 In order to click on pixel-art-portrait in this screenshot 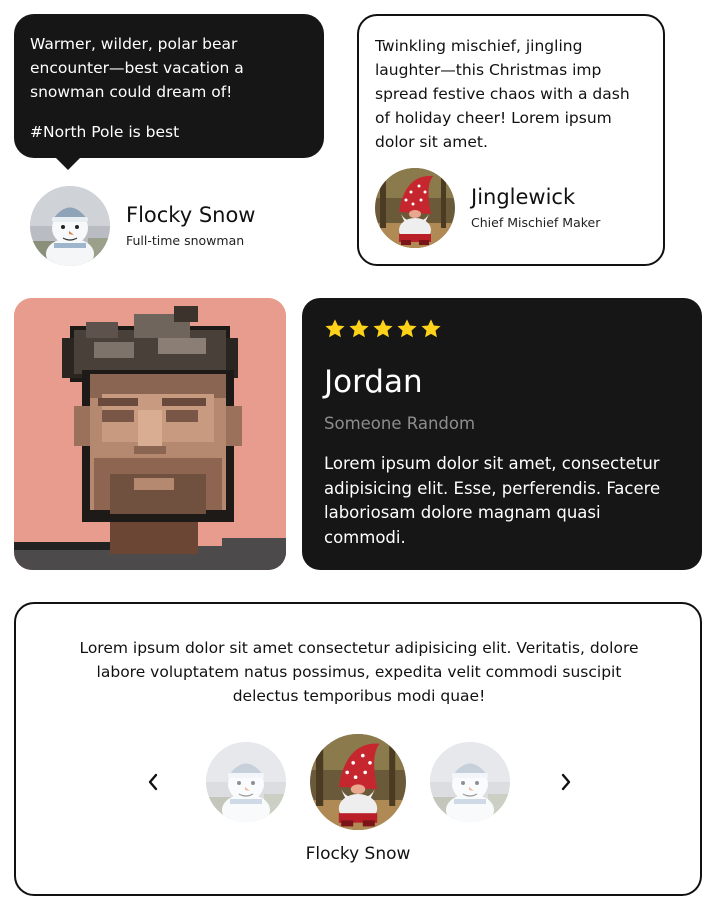, I will do `click(150, 434)`.